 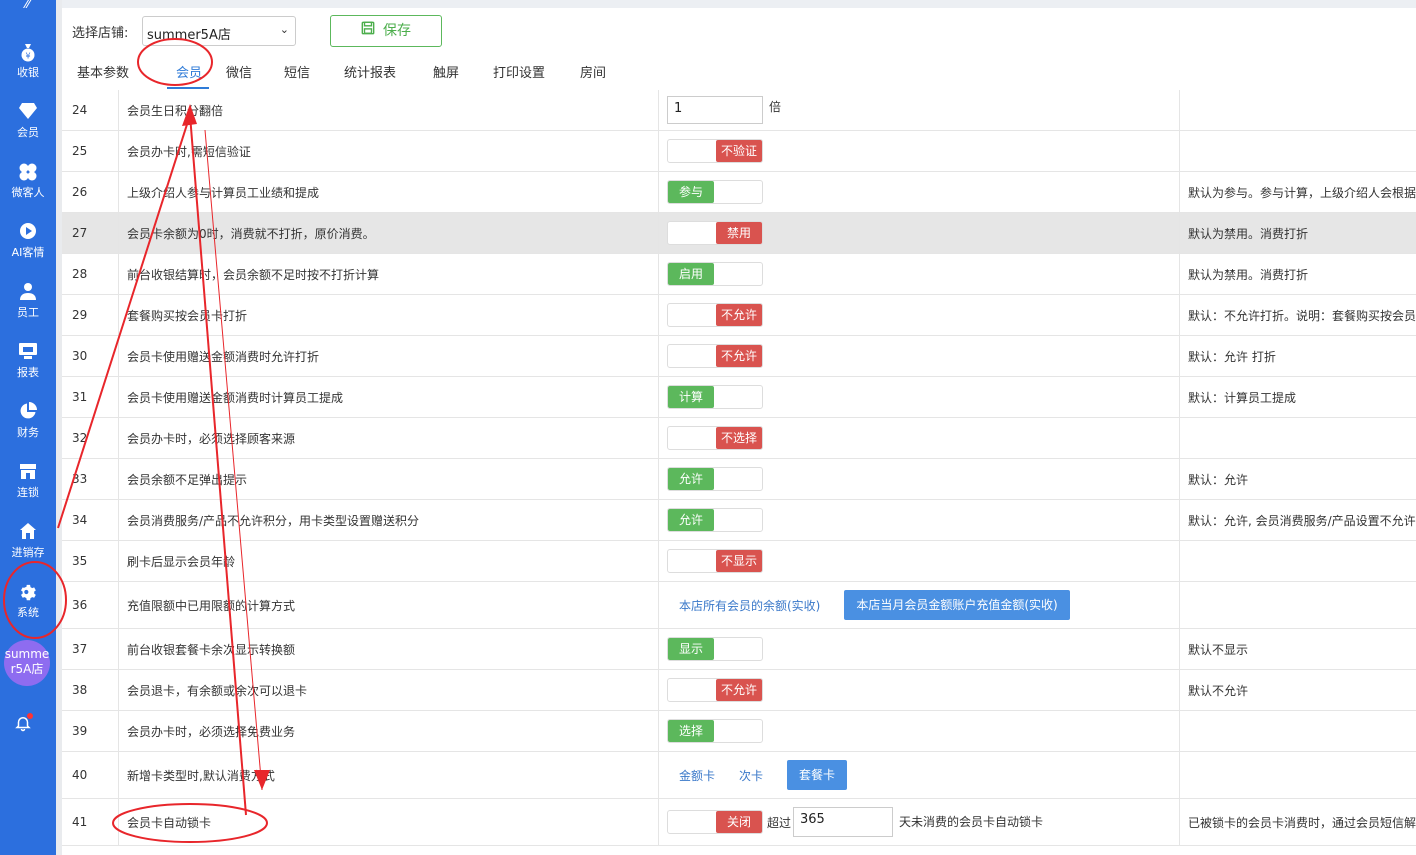 What do you see at coordinates (919, 233) in the screenshot?
I see `setting-control: 禁用` at bounding box center [919, 233].